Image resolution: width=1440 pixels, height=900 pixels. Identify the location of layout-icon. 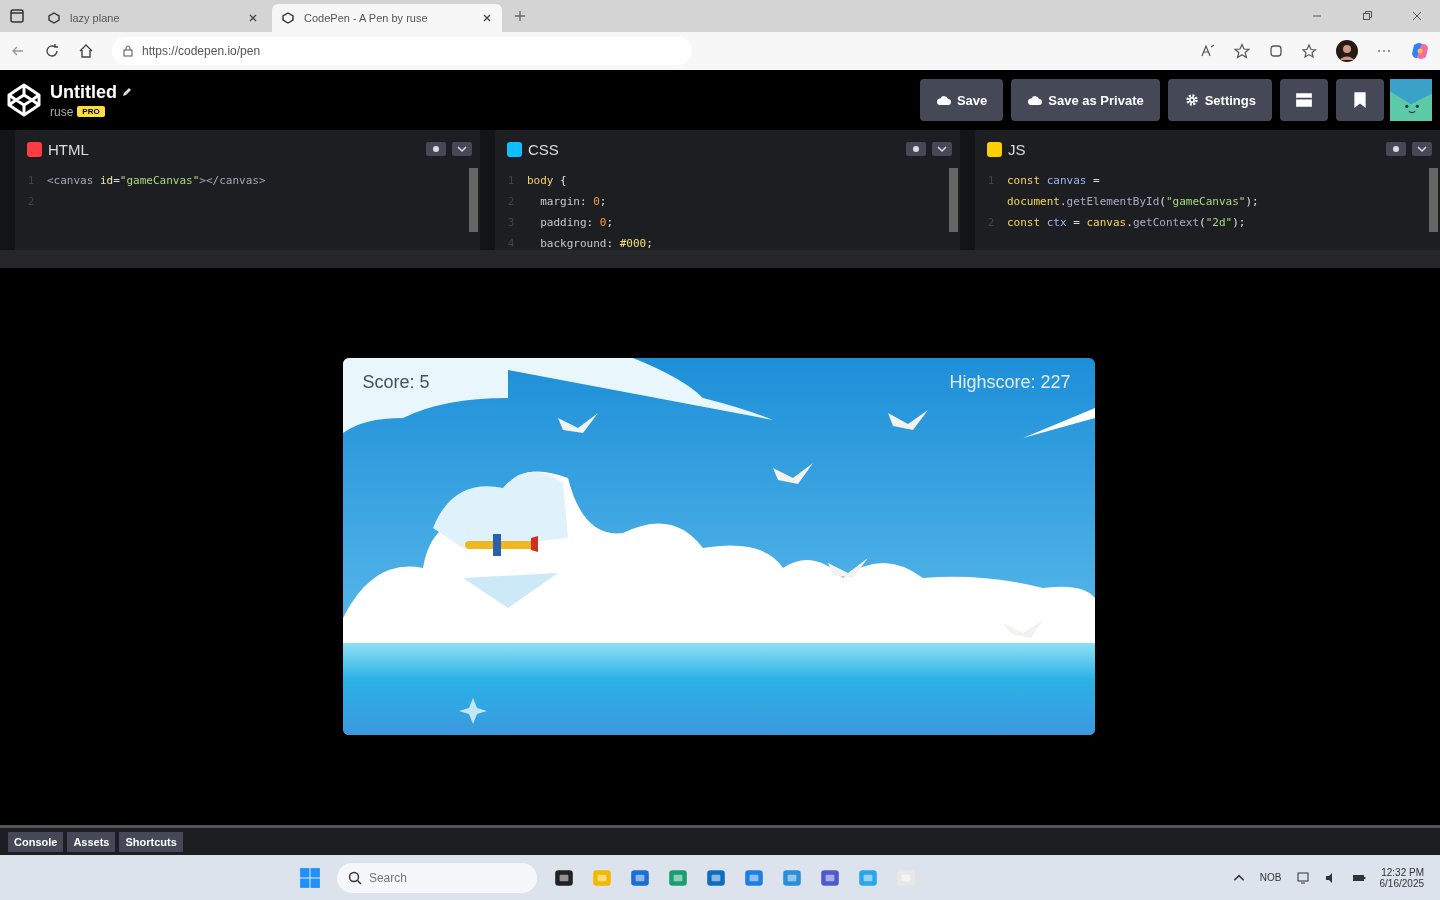
(1304, 100).